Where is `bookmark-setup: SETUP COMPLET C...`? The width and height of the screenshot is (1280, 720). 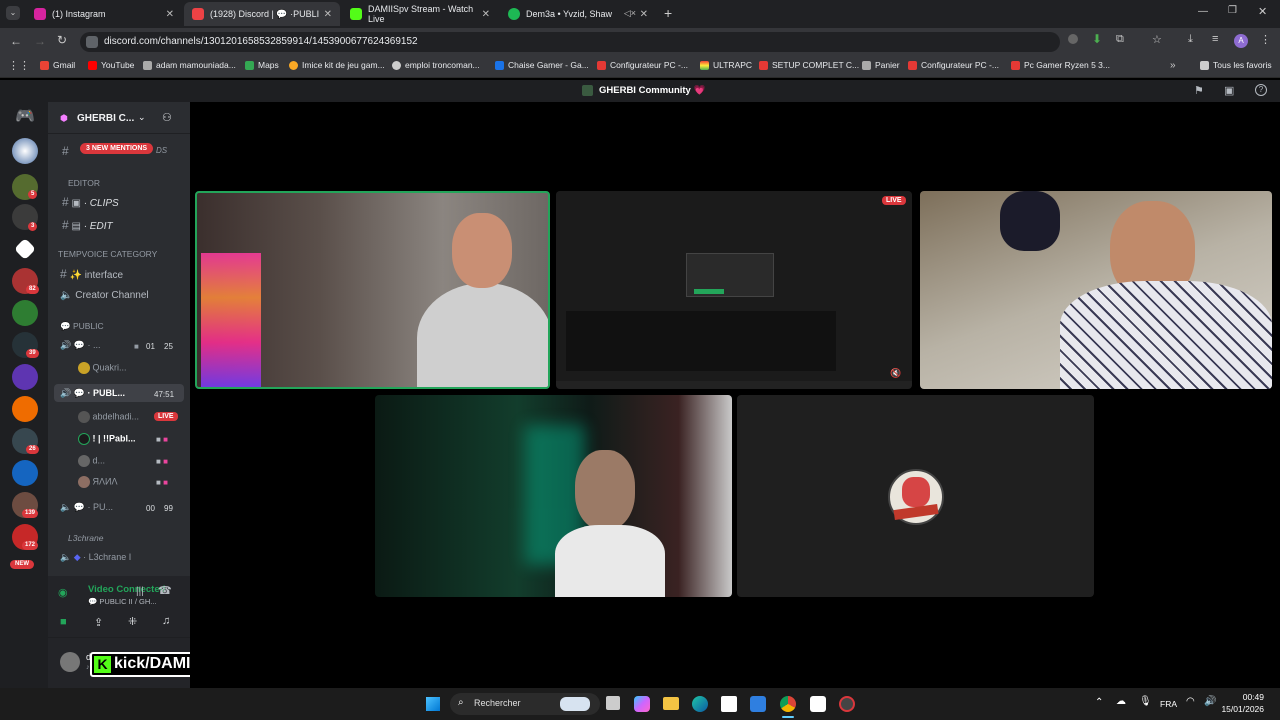
bookmark-setup: SETUP COMPLET C... is located at coordinates (809, 65).